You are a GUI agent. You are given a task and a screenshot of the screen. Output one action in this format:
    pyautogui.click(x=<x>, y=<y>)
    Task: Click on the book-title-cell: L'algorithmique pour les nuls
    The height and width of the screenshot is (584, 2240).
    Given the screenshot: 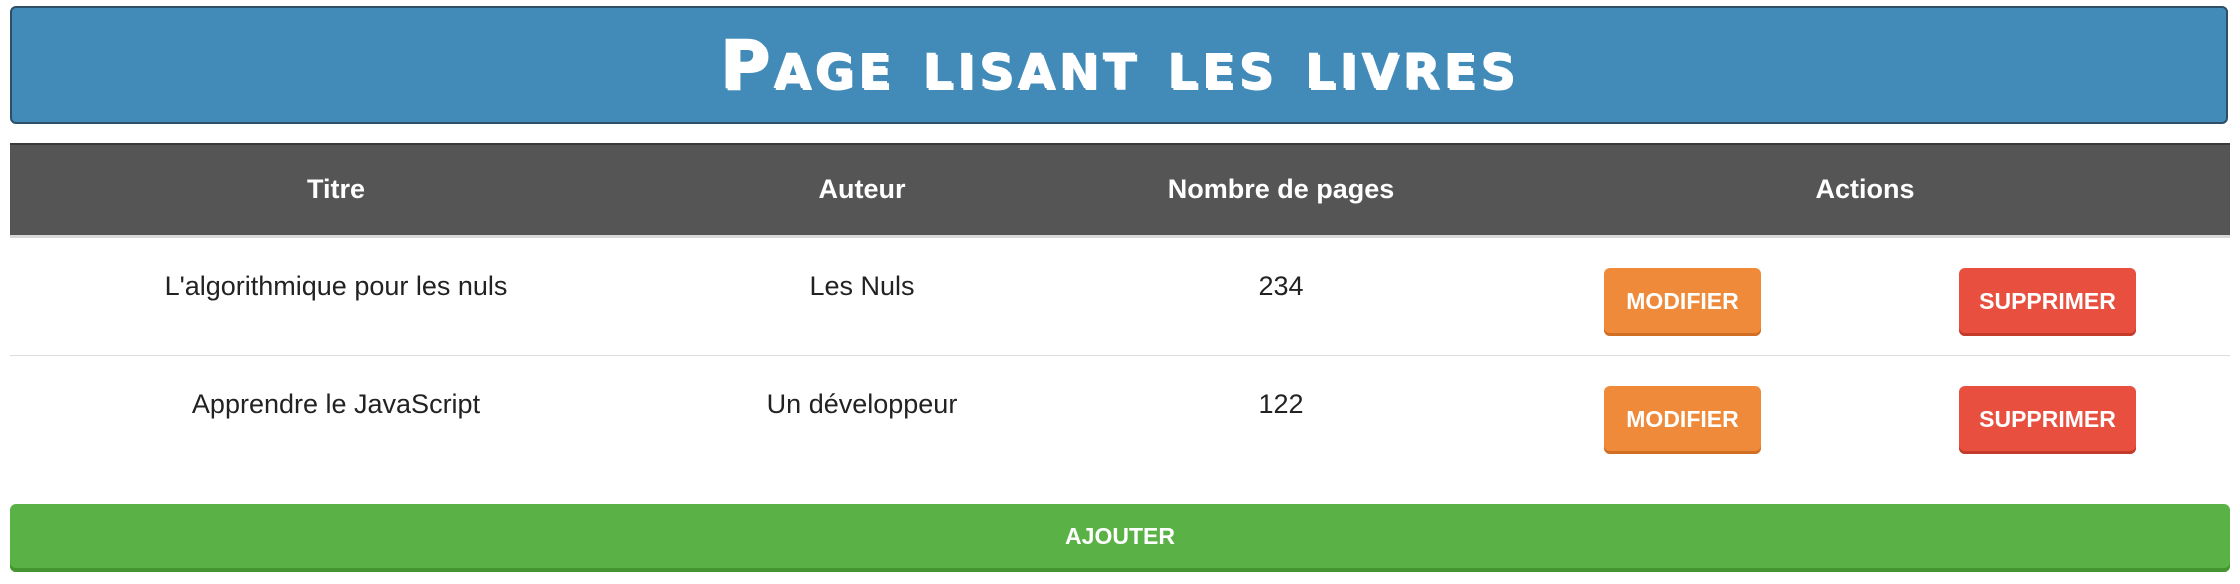 What is the action you would take?
    pyautogui.click(x=336, y=296)
    